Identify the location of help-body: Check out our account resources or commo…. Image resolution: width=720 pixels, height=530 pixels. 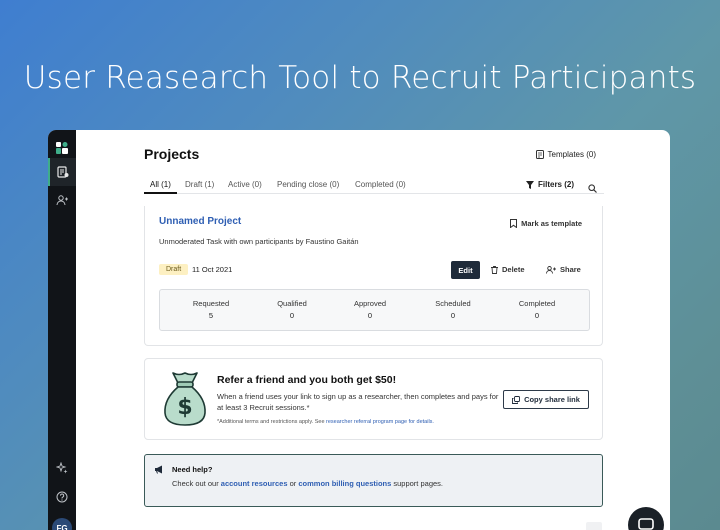
(307, 483).